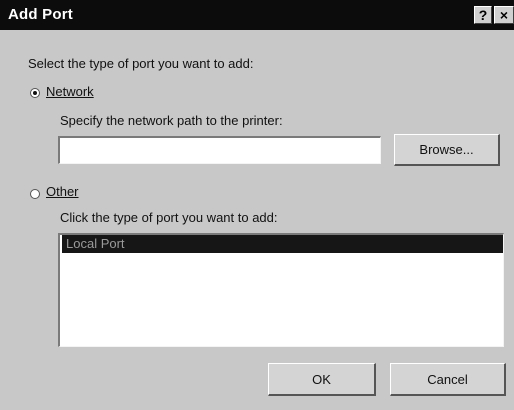 Image resolution: width=514 pixels, height=410 pixels. I want to click on close-icon: ×, so click(504, 15).